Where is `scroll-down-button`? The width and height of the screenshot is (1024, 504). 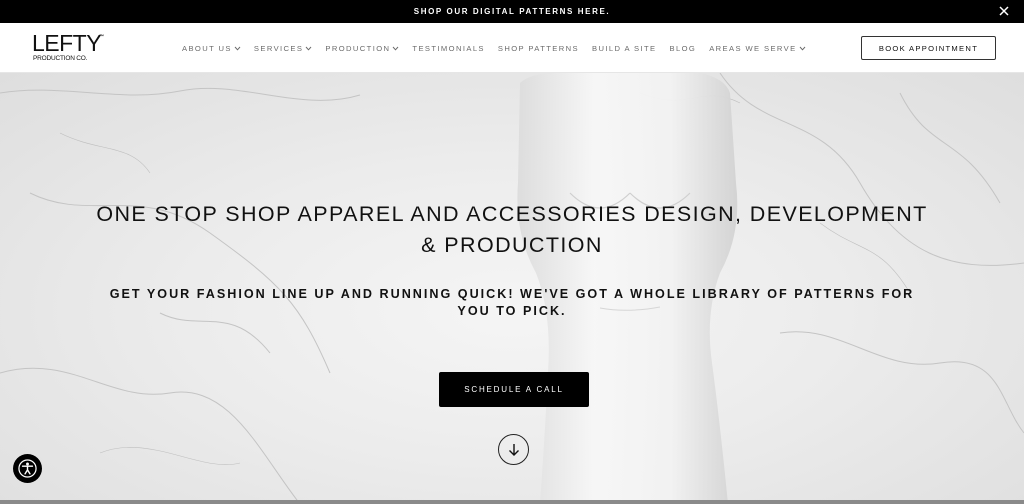
scroll-down-button is located at coordinates (513, 449).